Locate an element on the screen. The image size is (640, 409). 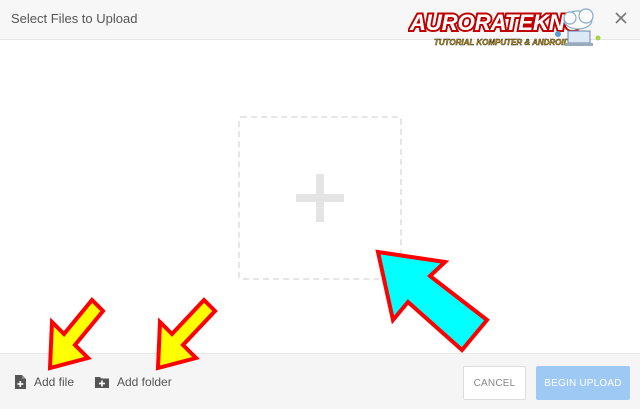
dialog-title: Select Files to Upload is located at coordinates (74, 18).